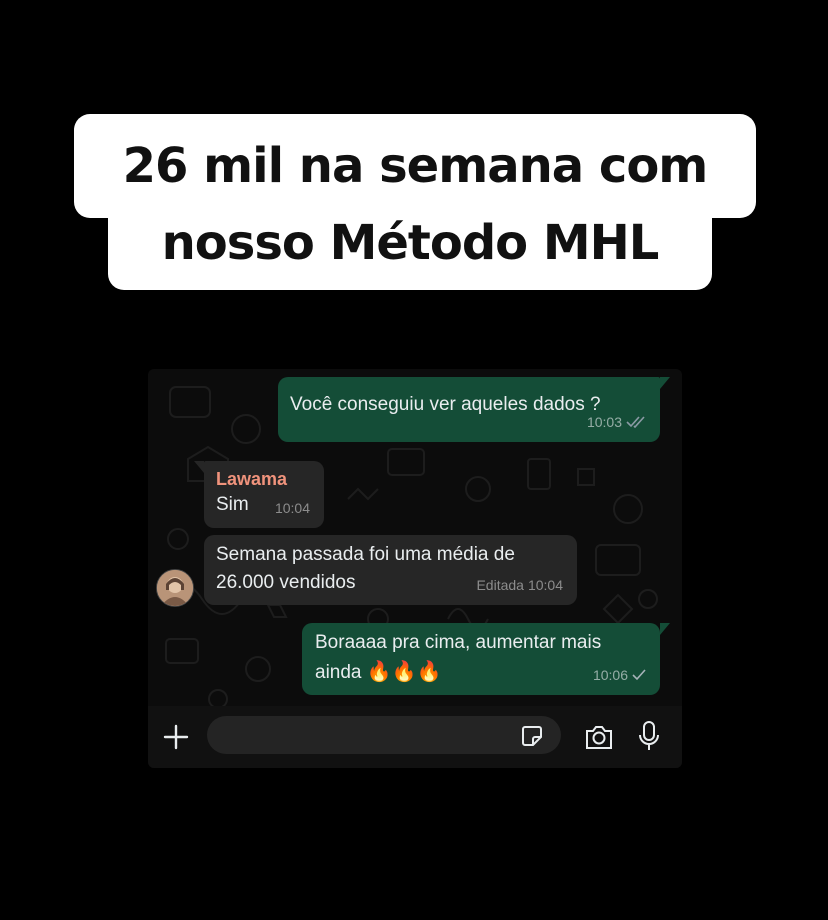 This screenshot has height=920, width=828. I want to click on message-meta: 10:03, so click(616, 422).